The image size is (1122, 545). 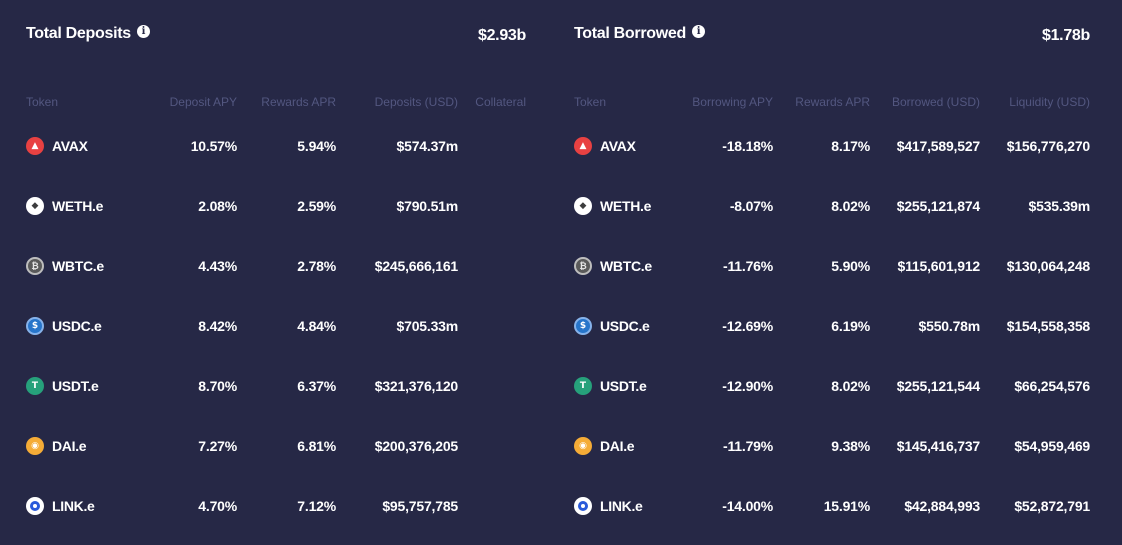 What do you see at coordinates (316, 146) in the screenshot?
I see `rewards-apr-value: 5.94%` at bounding box center [316, 146].